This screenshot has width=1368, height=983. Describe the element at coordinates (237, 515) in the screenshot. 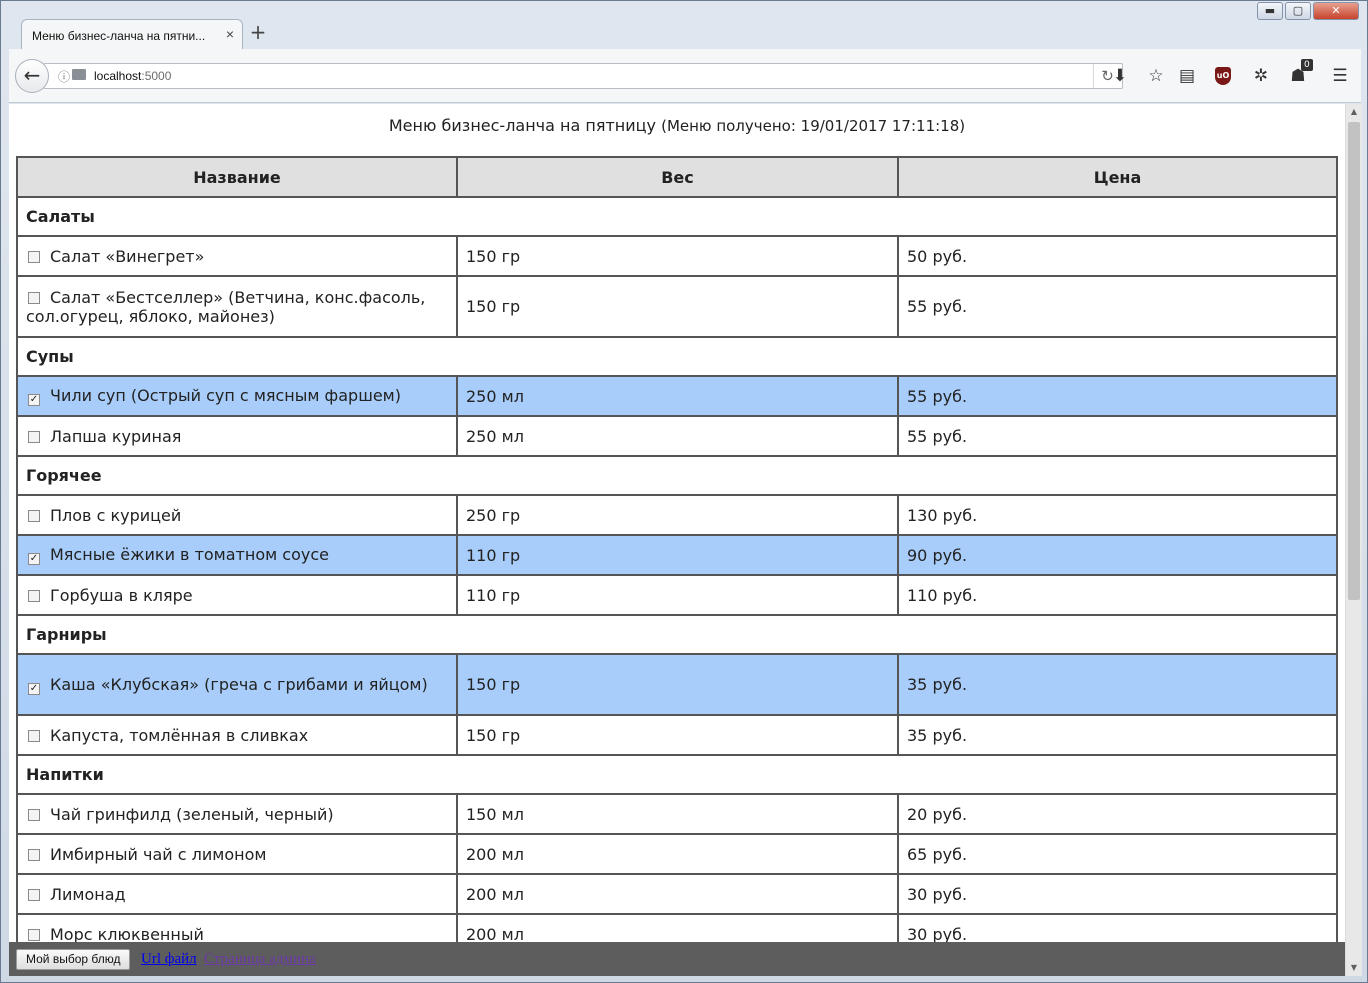

I see `item-name-cell: Плов с курицей` at that location.